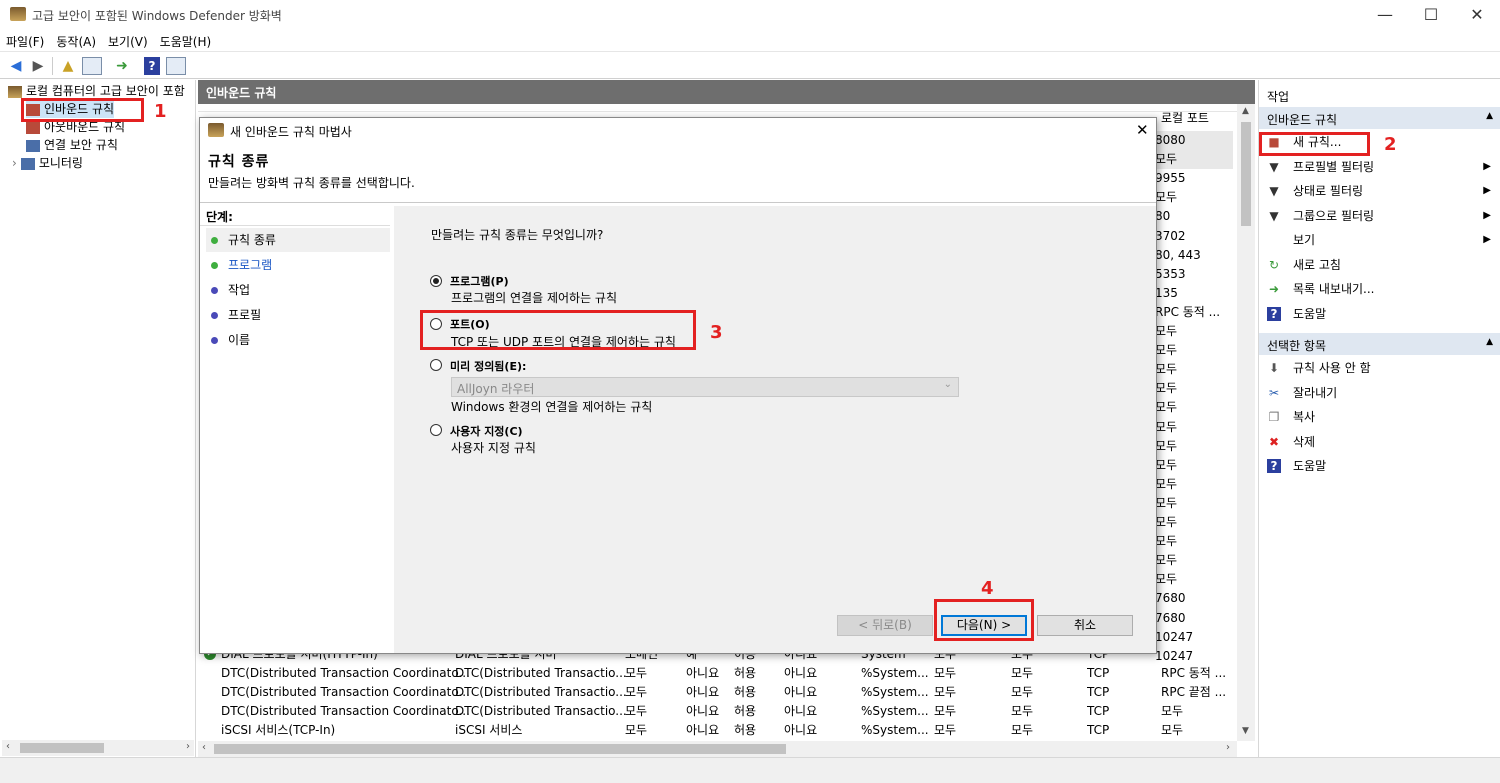 The width and height of the screenshot is (1500, 783). I want to click on wizard-step-label: 작업, so click(239, 290).